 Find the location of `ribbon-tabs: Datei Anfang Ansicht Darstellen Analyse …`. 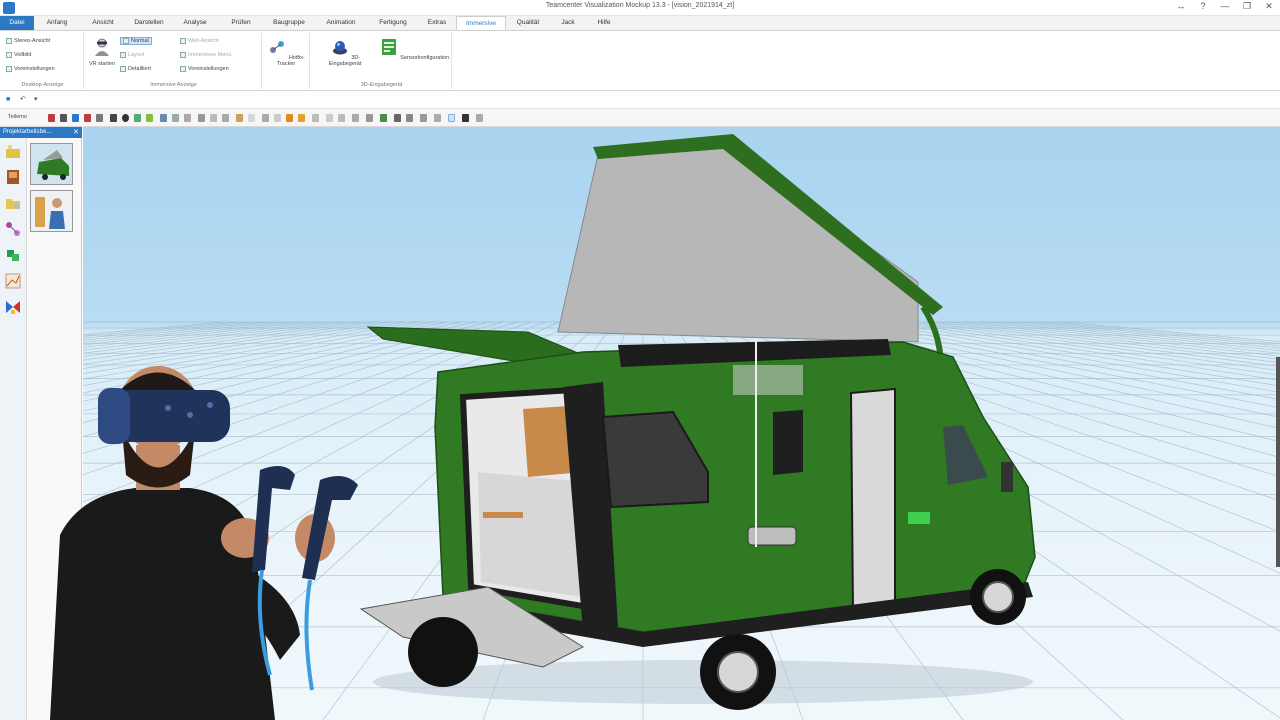

ribbon-tabs: Datei Anfang Ansicht Darstellen Analyse … is located at coordinates (640, 23).